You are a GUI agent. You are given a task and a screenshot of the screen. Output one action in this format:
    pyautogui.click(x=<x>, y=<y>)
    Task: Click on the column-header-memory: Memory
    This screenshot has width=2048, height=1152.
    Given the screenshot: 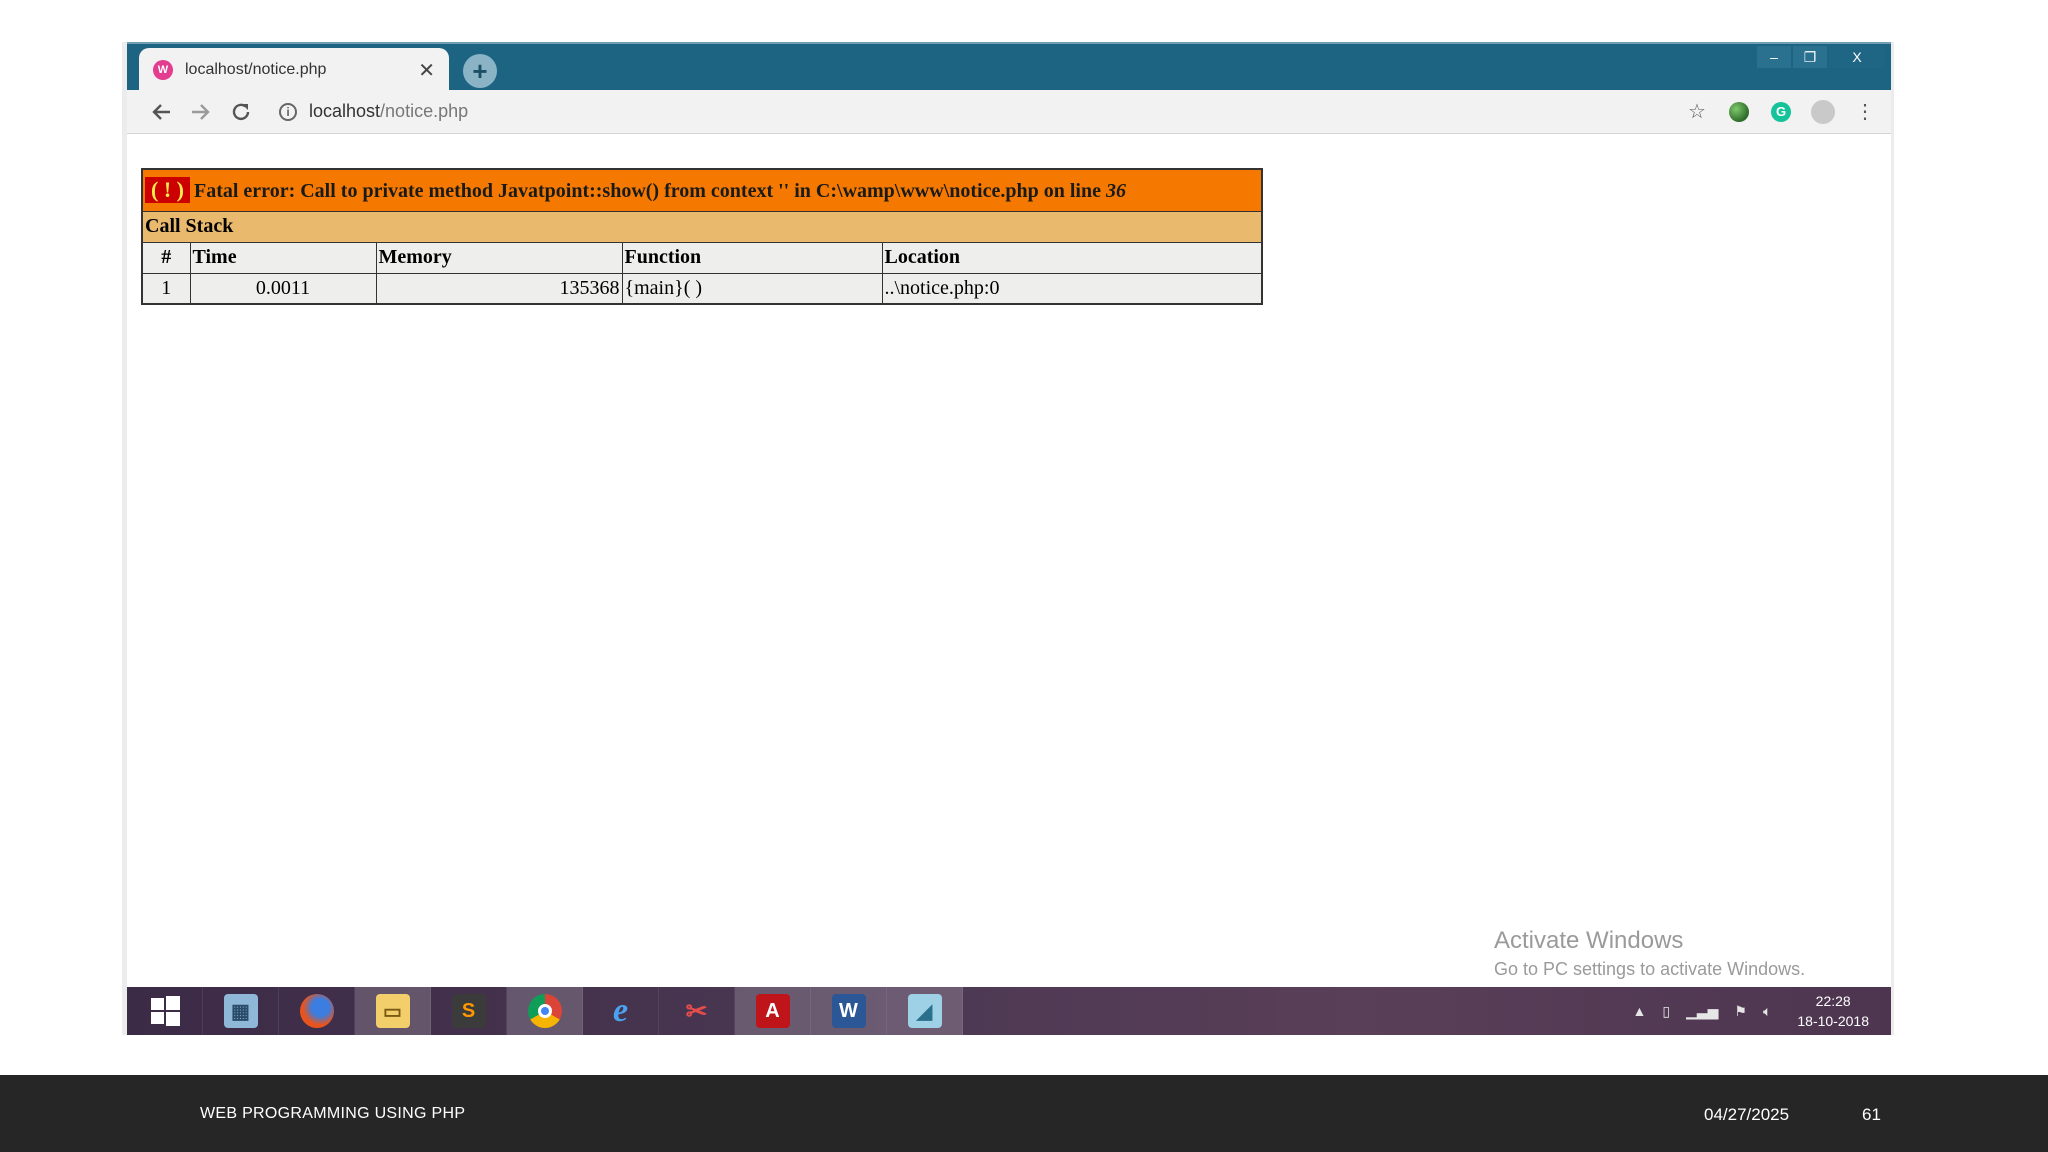 What is the action you would take?
    pyautogui.click(x=499, y=257)
    